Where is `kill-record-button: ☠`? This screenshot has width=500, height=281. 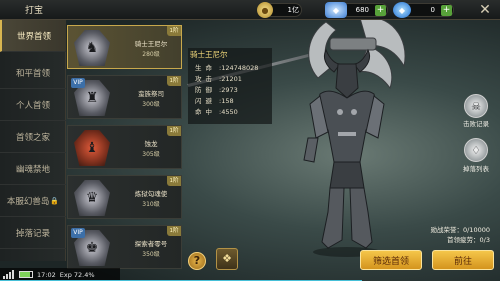 kill-record-button: ☠ is located at coordinates (476, 106).